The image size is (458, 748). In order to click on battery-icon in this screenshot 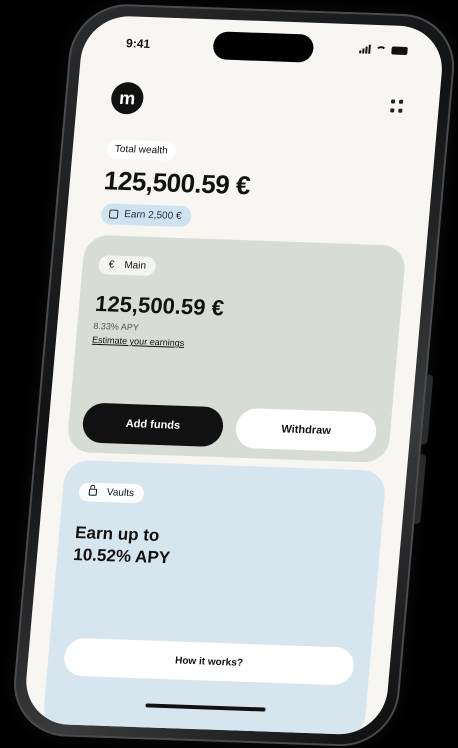, I will do `click(399, 51)`.